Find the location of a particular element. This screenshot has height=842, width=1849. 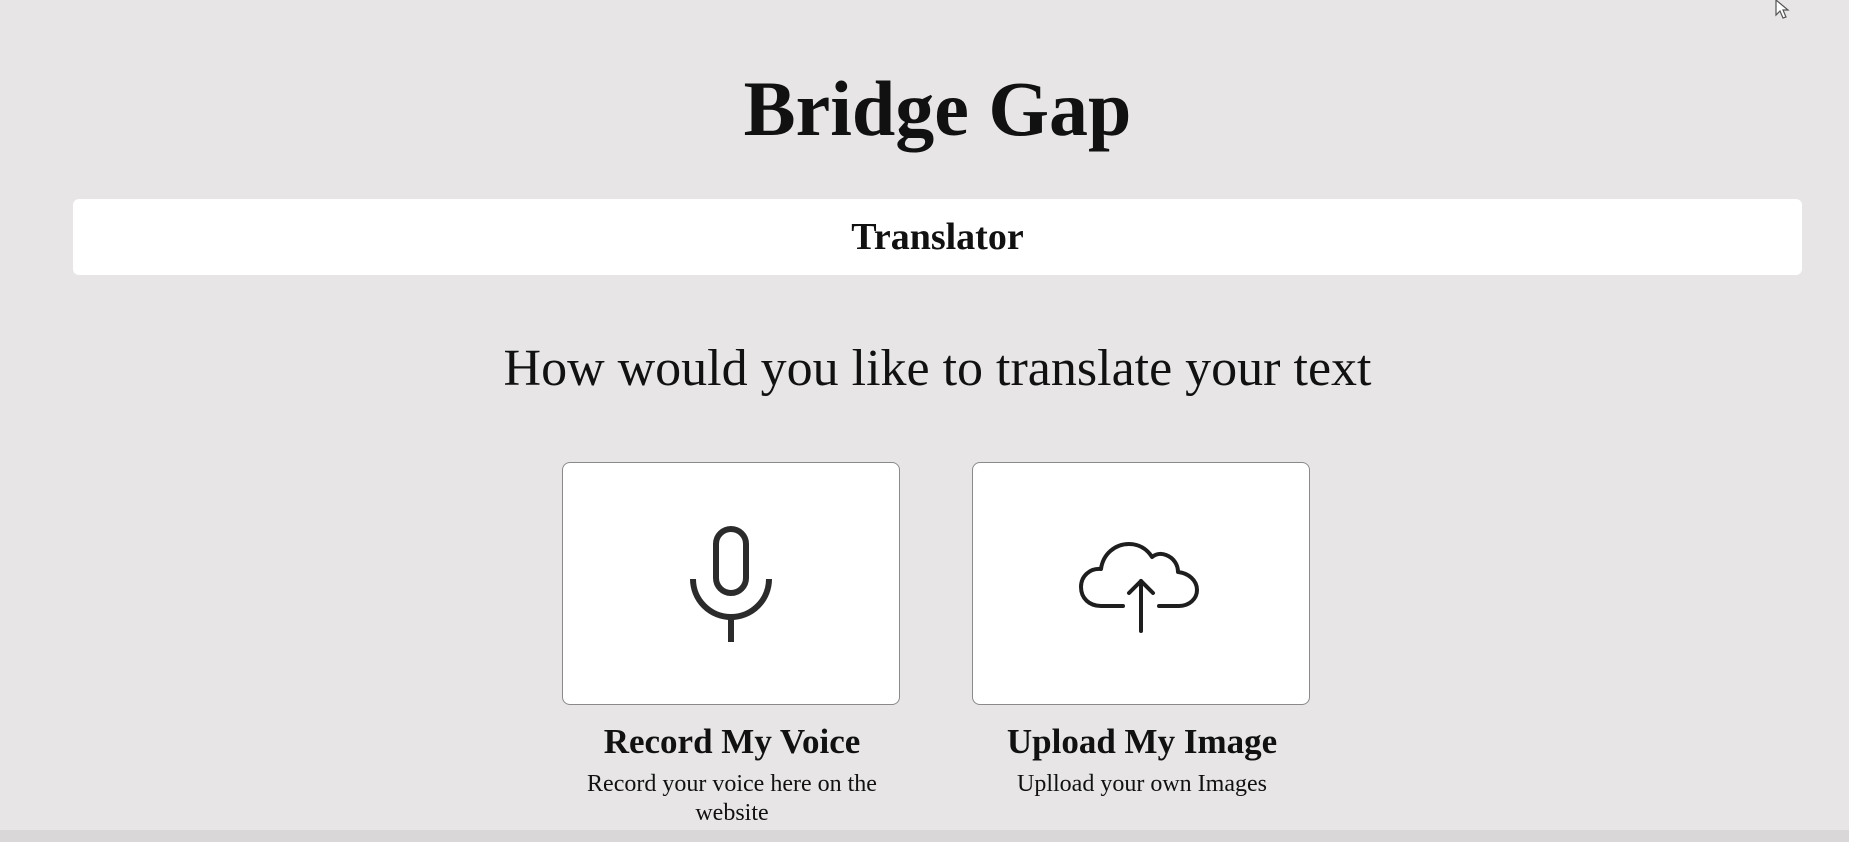

mouse-cursor-icon is located at coordinates (1782, 9).